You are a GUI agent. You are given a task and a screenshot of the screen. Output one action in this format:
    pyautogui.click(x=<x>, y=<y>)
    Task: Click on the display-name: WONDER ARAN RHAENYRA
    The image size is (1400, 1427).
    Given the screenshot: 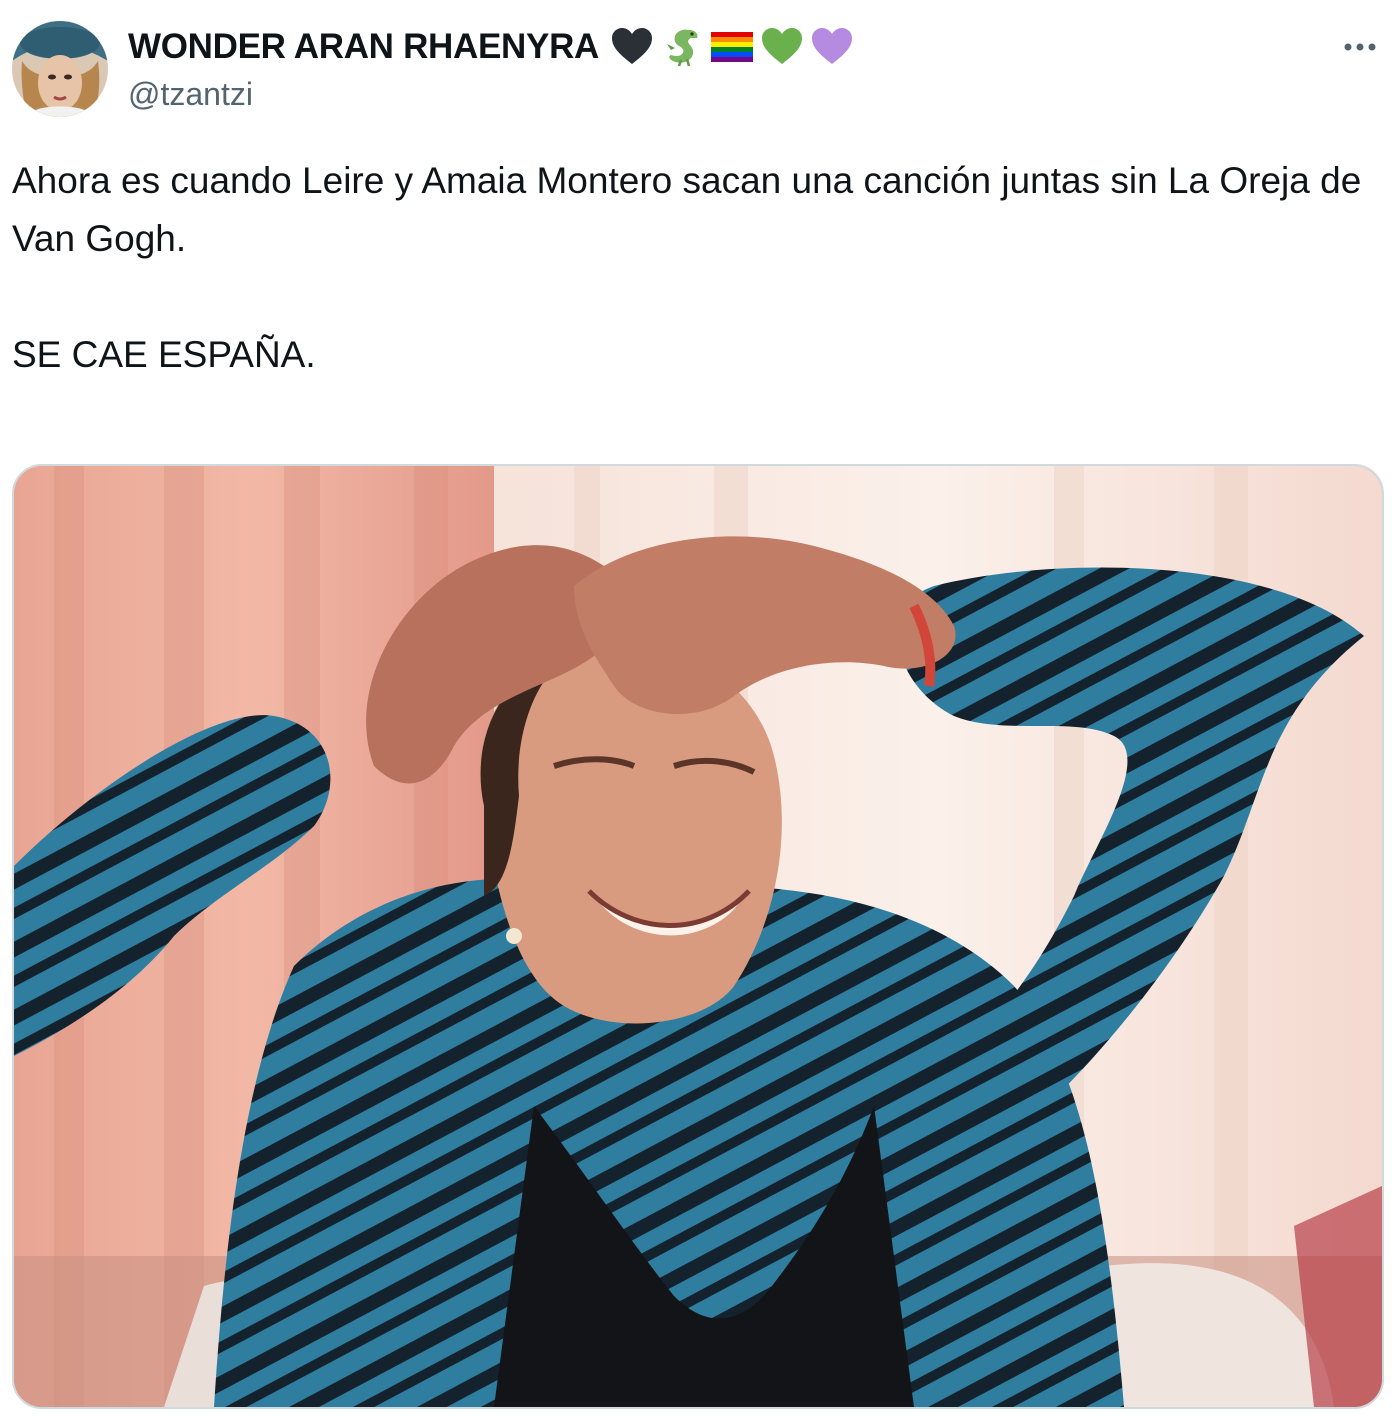 What is the action you would take?
    pyautogui.click(x=363, y=47)
    